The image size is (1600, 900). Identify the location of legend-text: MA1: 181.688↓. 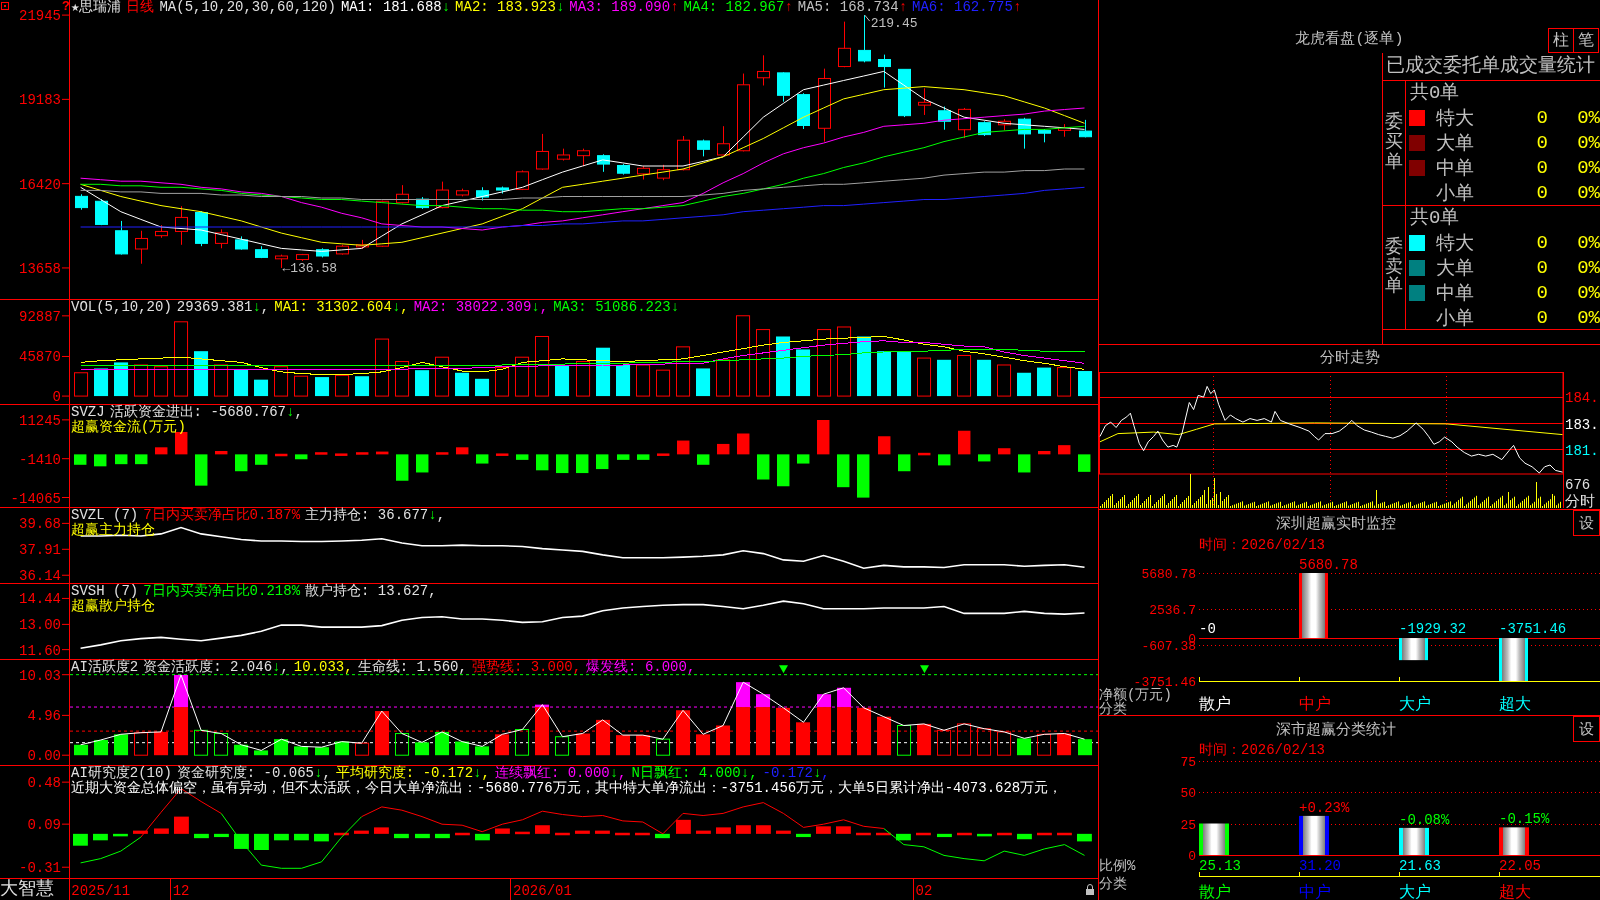
(395, 7).